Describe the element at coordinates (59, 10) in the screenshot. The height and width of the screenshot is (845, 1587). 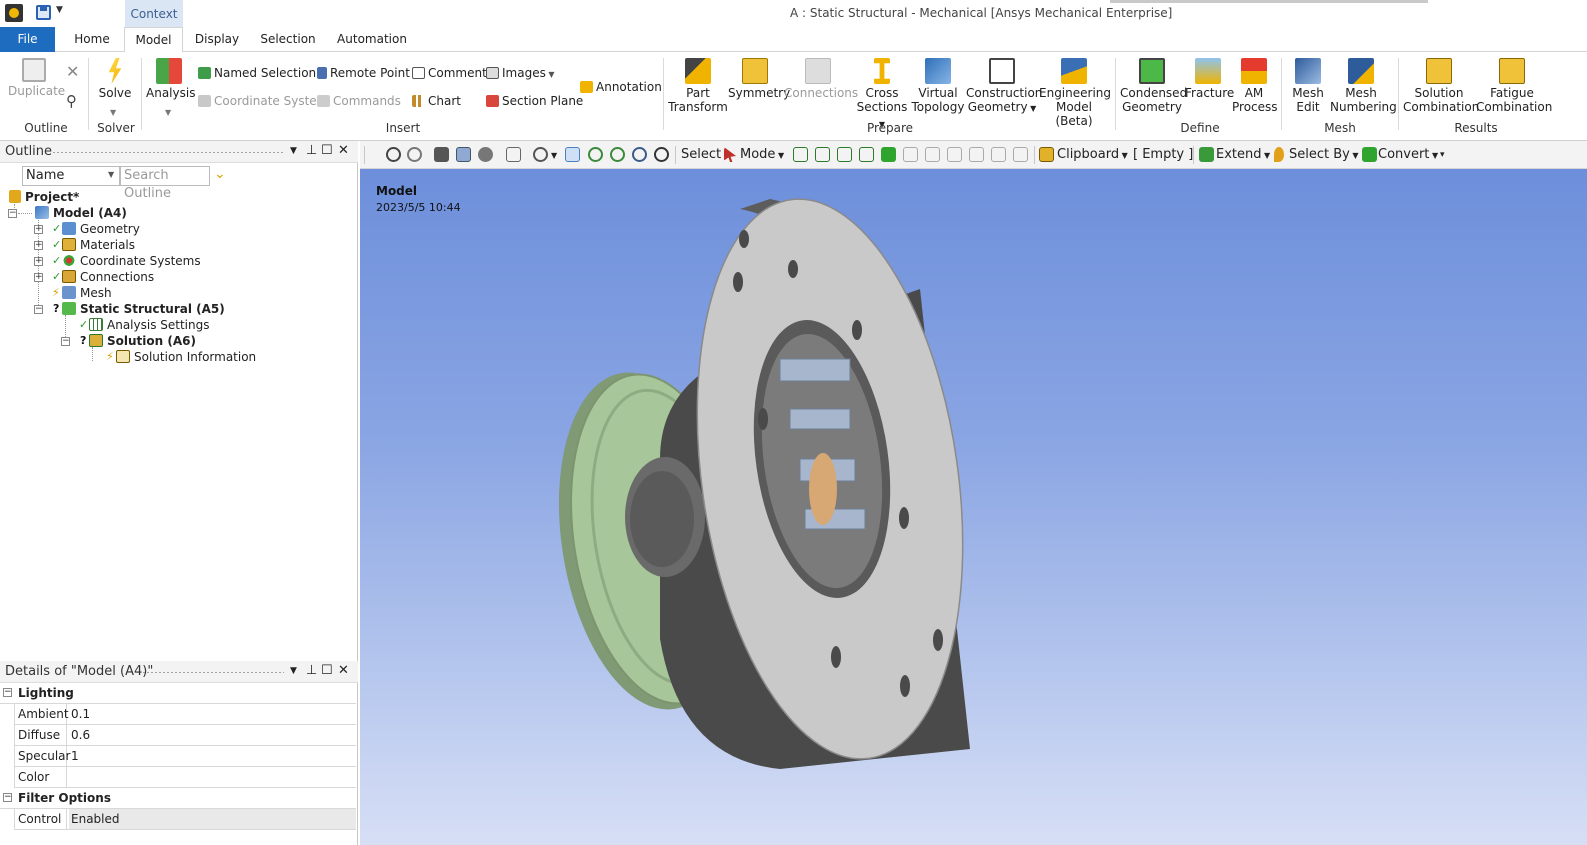
I see `quick-access-dropdown-icon: ▼` at that location.